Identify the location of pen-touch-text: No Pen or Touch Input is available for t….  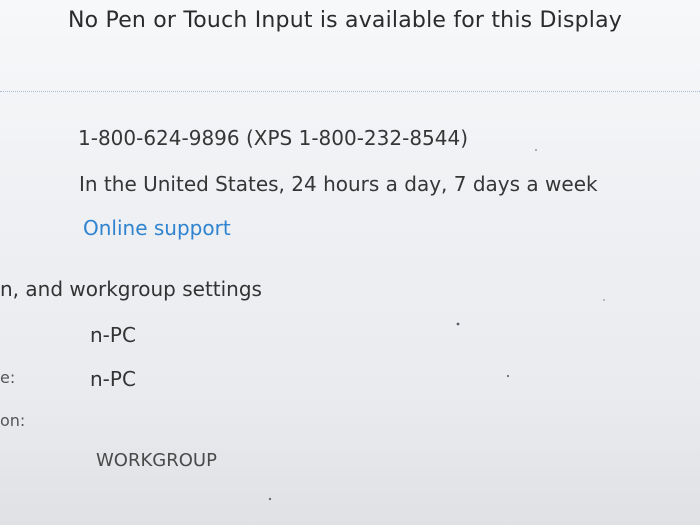
(345, 20).